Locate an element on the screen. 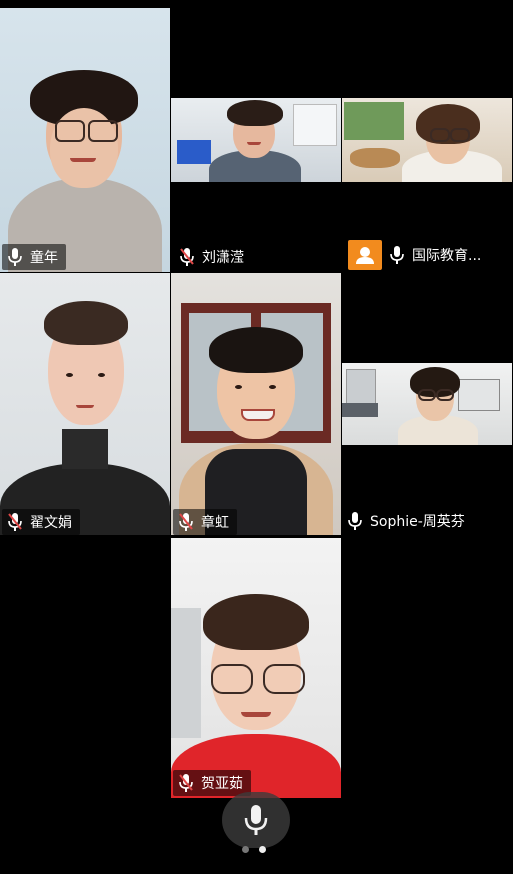  participant-name: Sophie-周英芬 is located at coordinates (417, 522).